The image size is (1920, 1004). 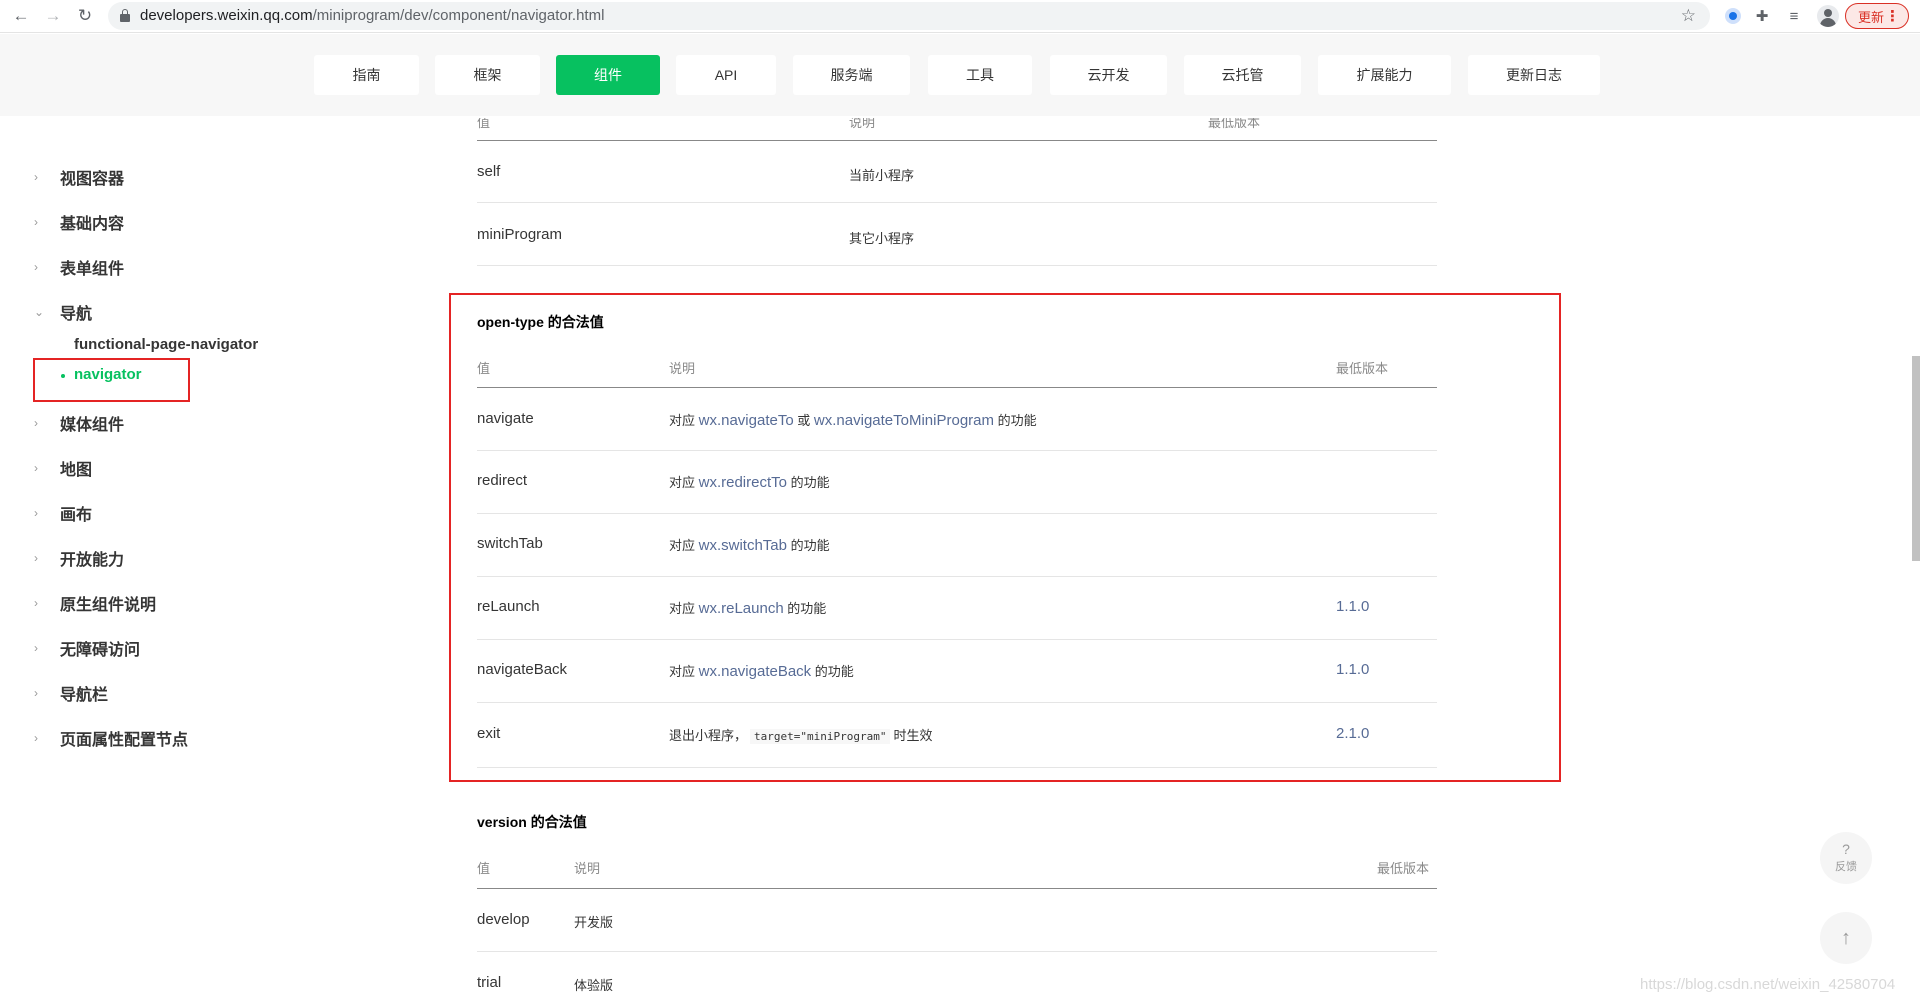 What do you see at coordinates (743, 482) in the screenshot?
I see `link-redirect-to: wx.redirectTo` at bounding box center [743, 482].